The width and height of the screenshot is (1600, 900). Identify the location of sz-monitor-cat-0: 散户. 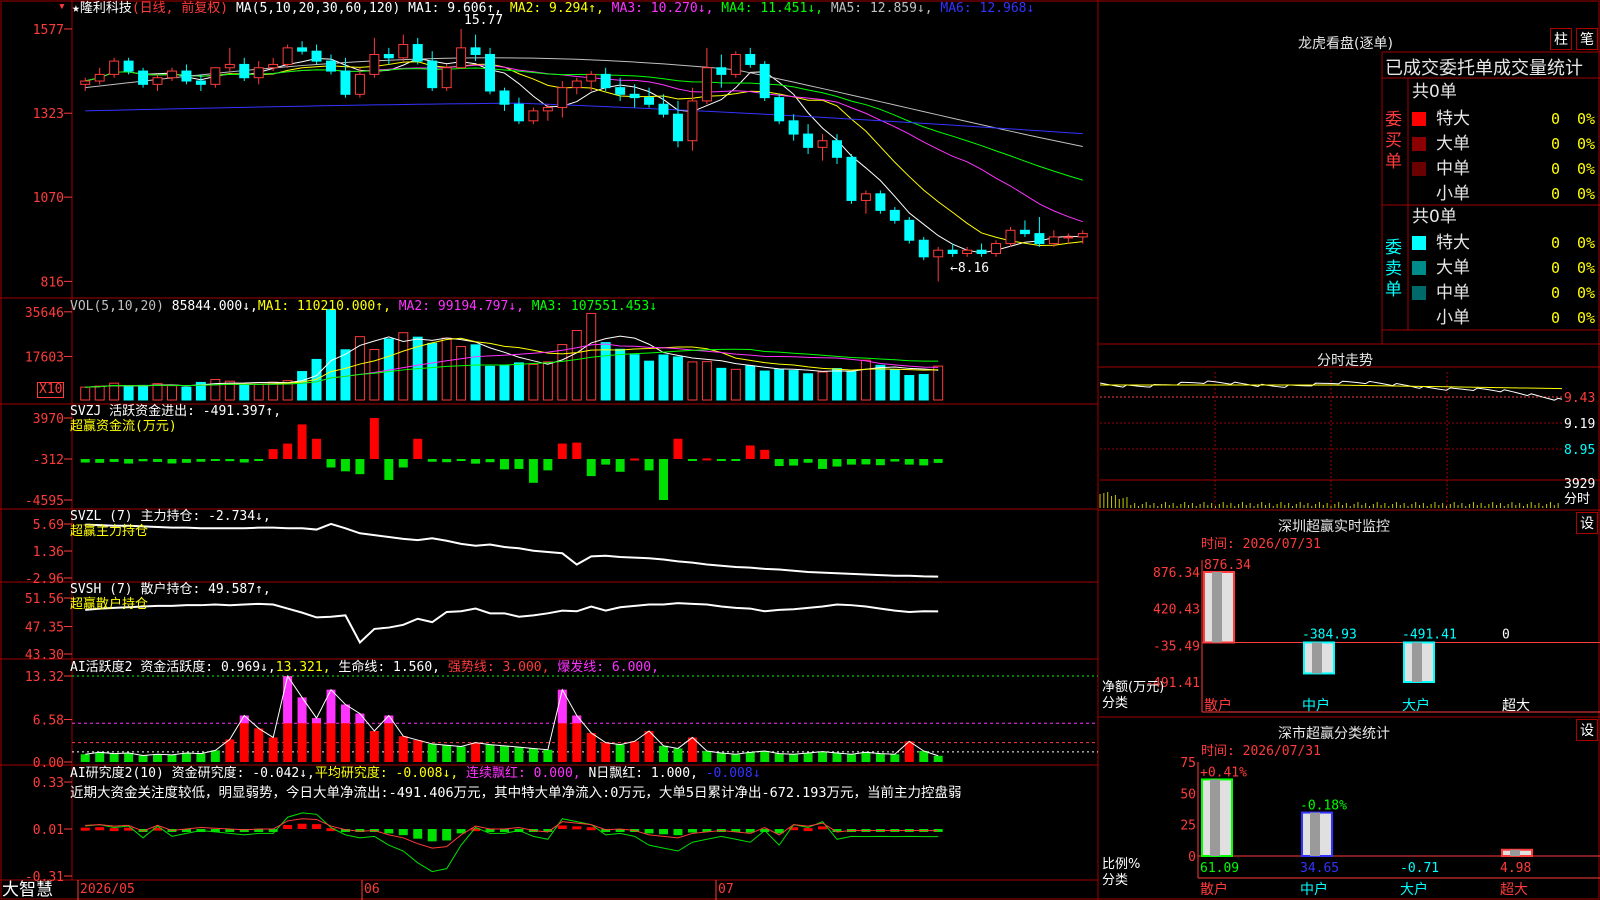
(1218, 705).